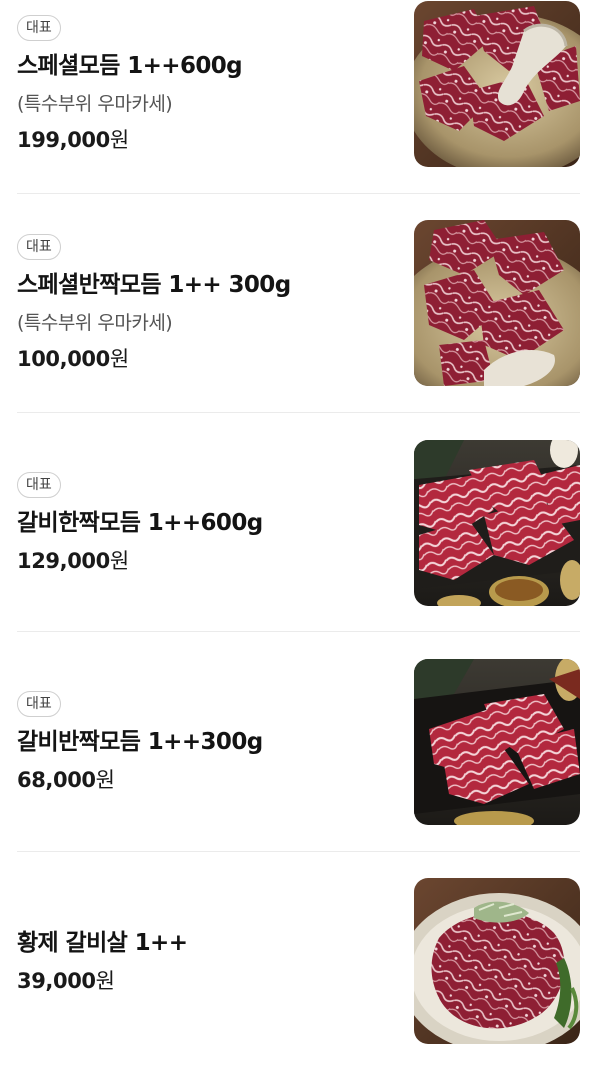  What do you see at coordinates (140, 741) in the screenshot?
I see `menu-item-name: 갈비반짝모듬 1++300g` at bounding box center [140, 741].